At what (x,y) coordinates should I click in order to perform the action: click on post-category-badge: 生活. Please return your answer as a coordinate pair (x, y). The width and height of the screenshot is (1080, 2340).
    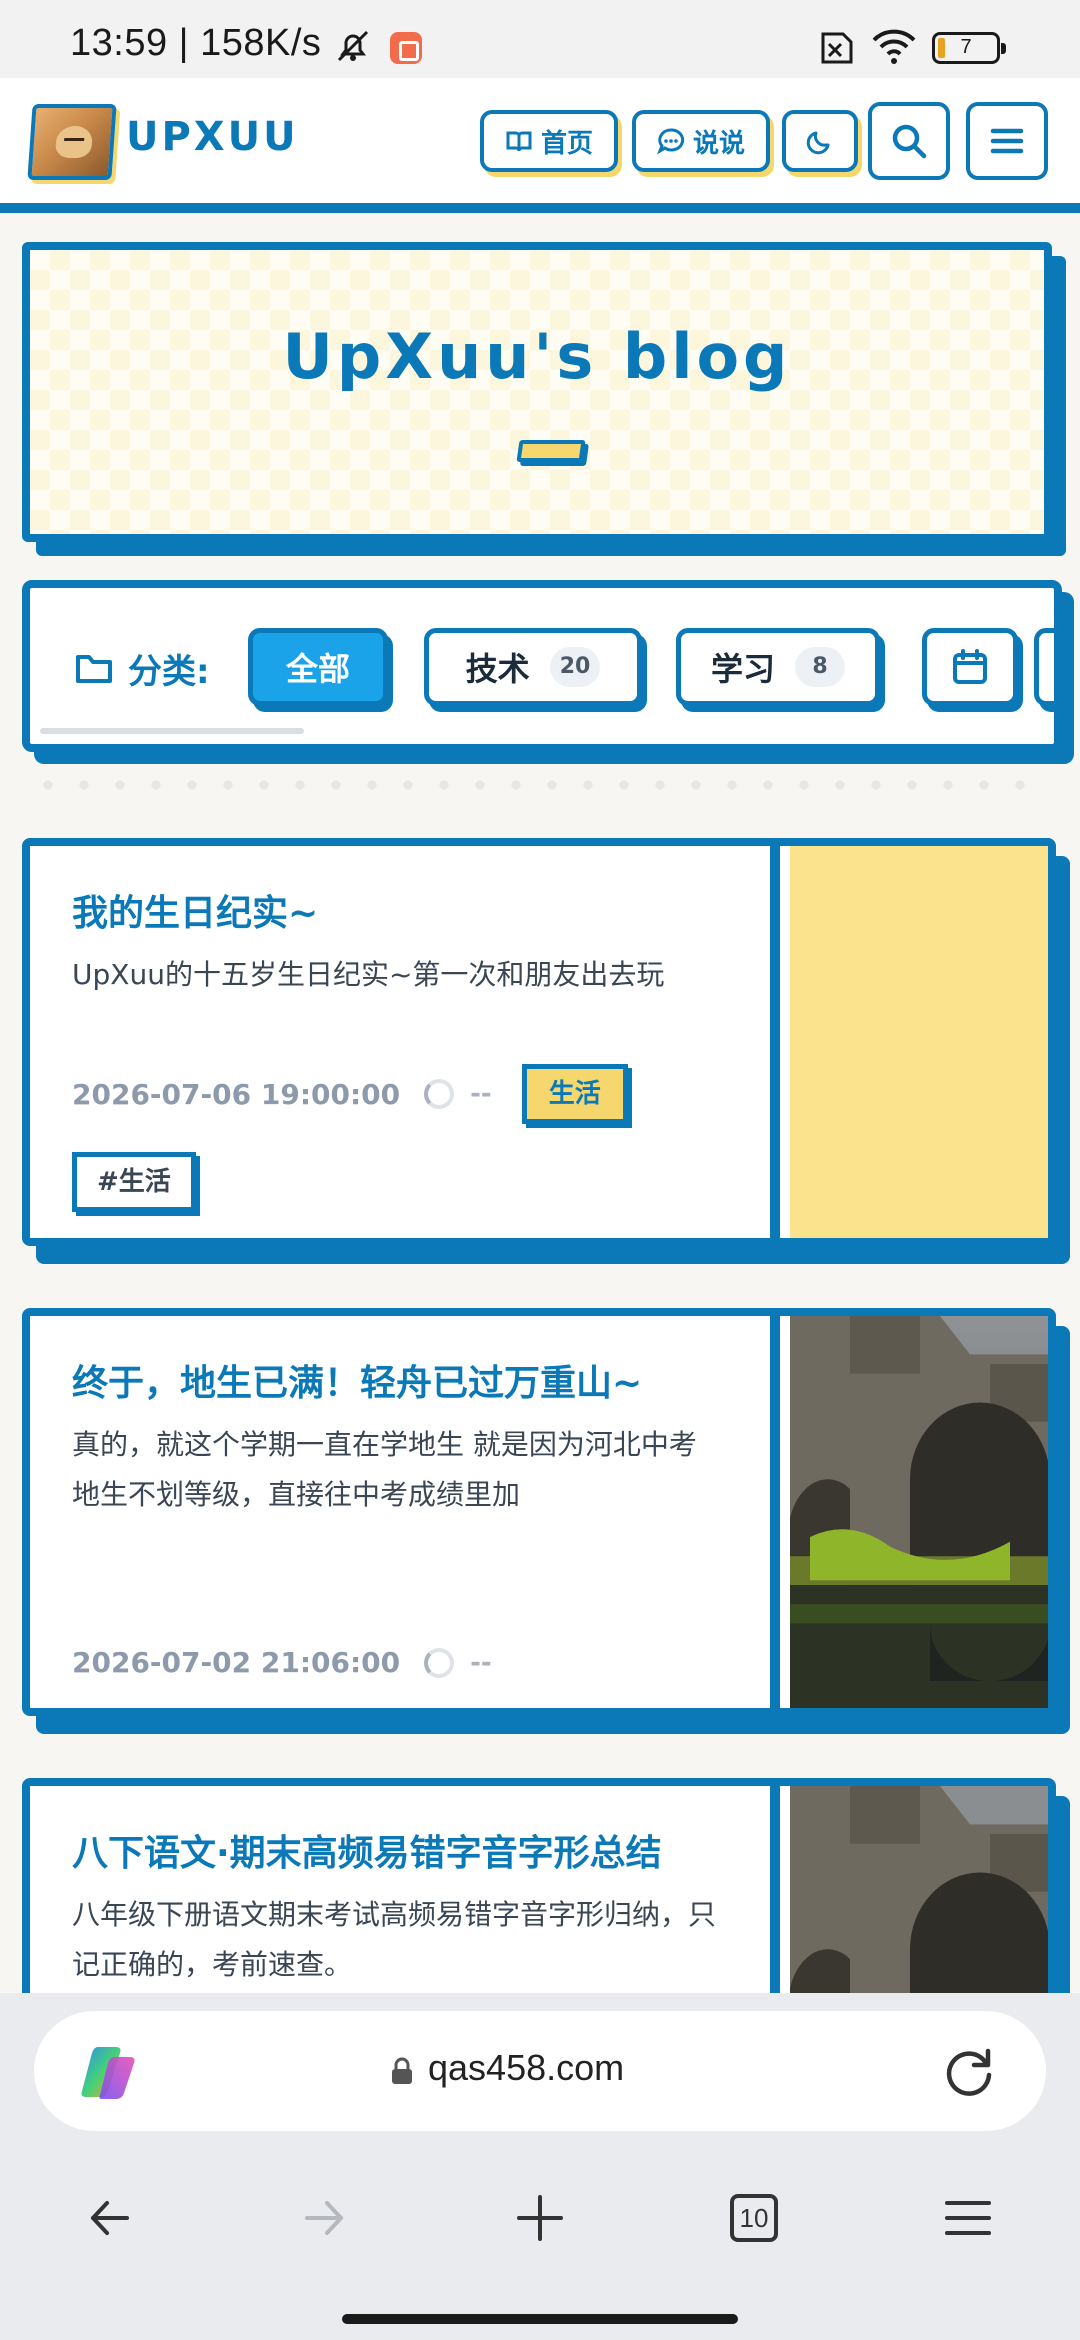
    Looking at the image, I should click on (574, 1094).